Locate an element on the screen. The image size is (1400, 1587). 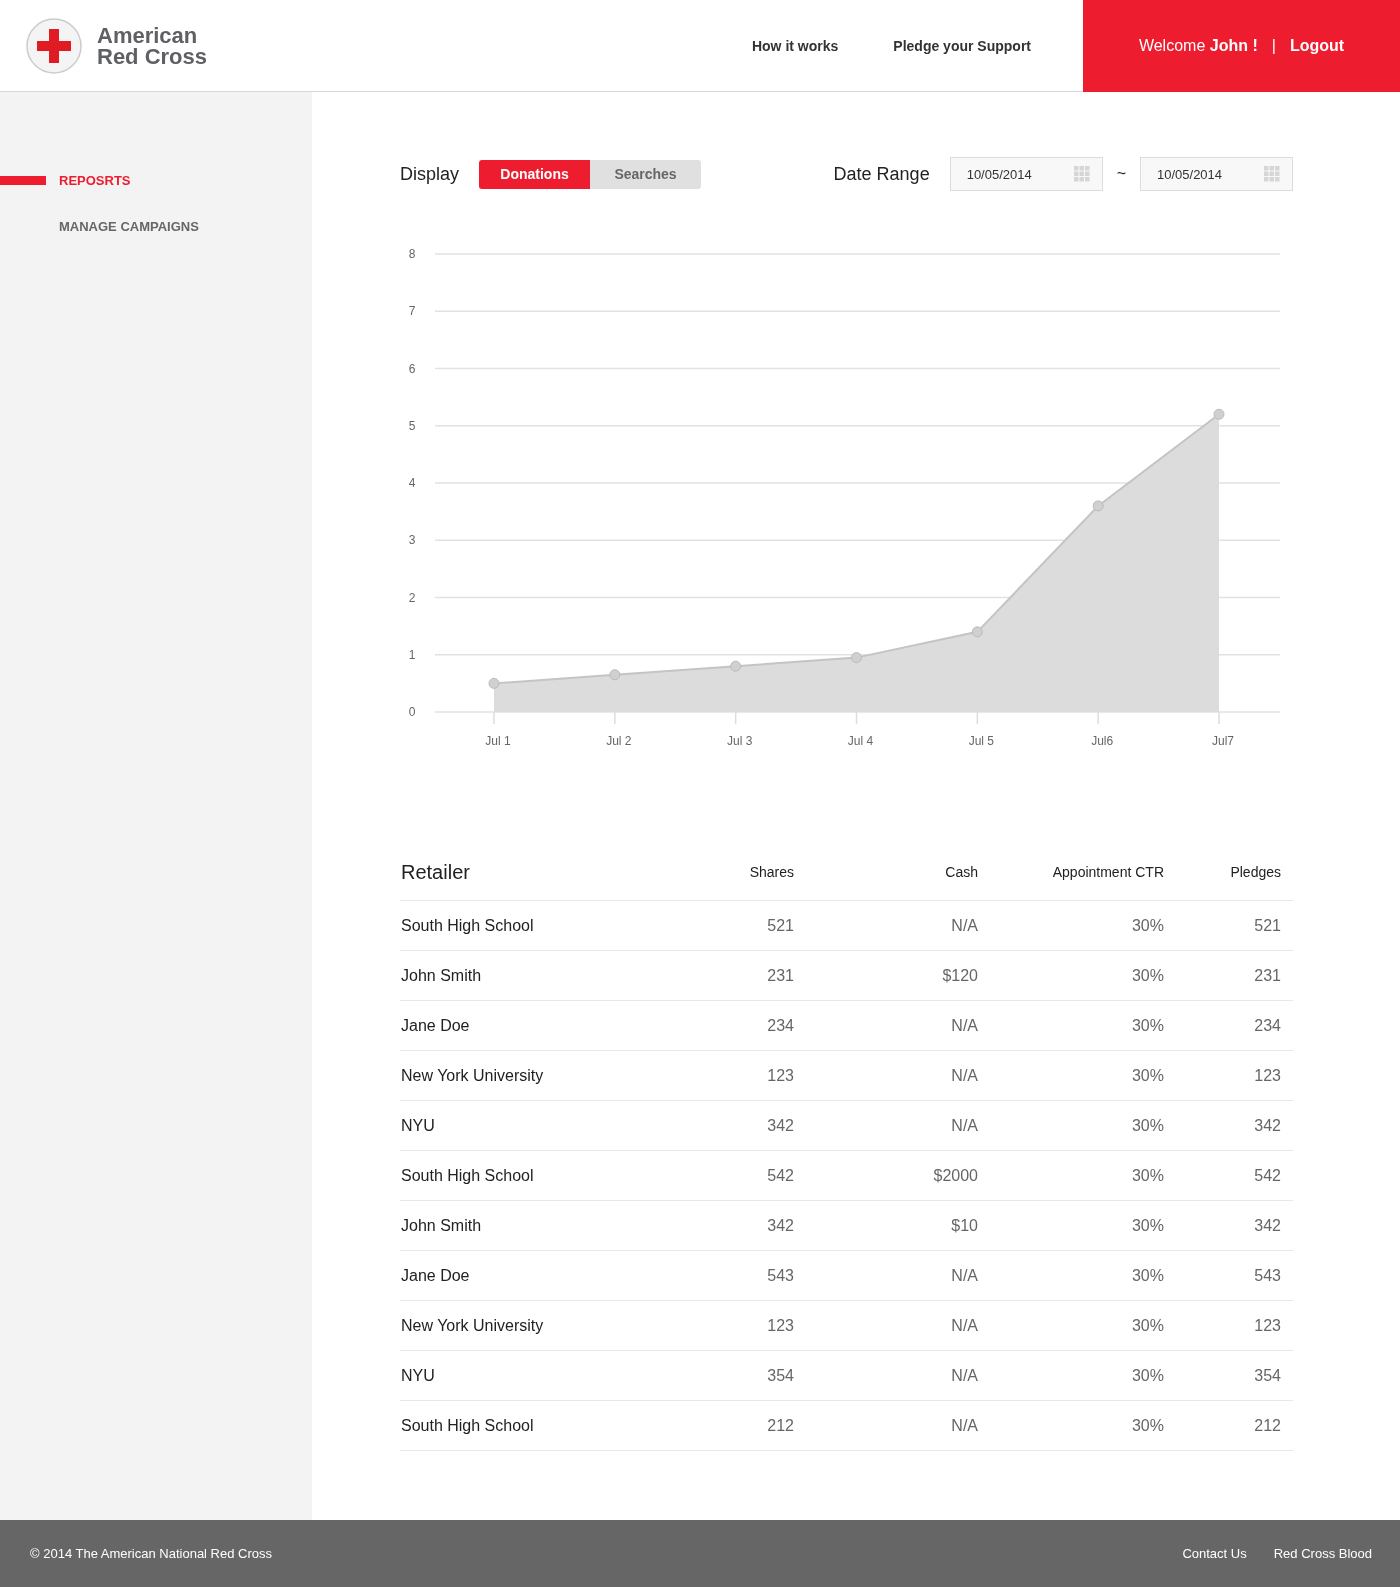
table-cell: $2000 is located at coordinates (898, 1175).